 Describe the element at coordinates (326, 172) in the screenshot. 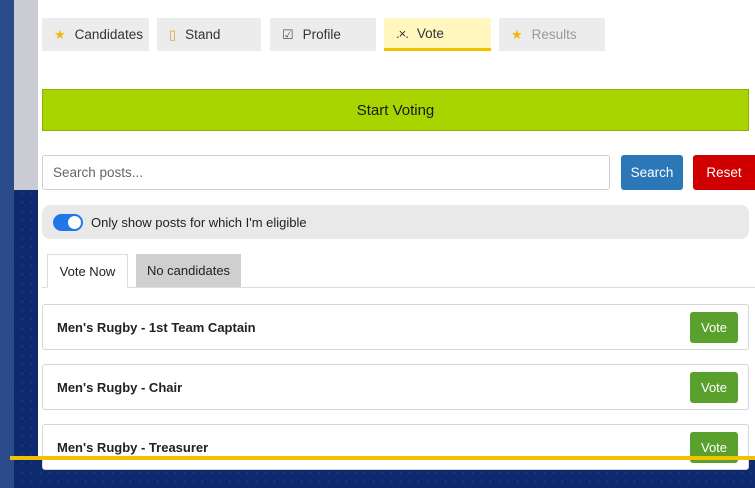

I see `search-input` at that location.